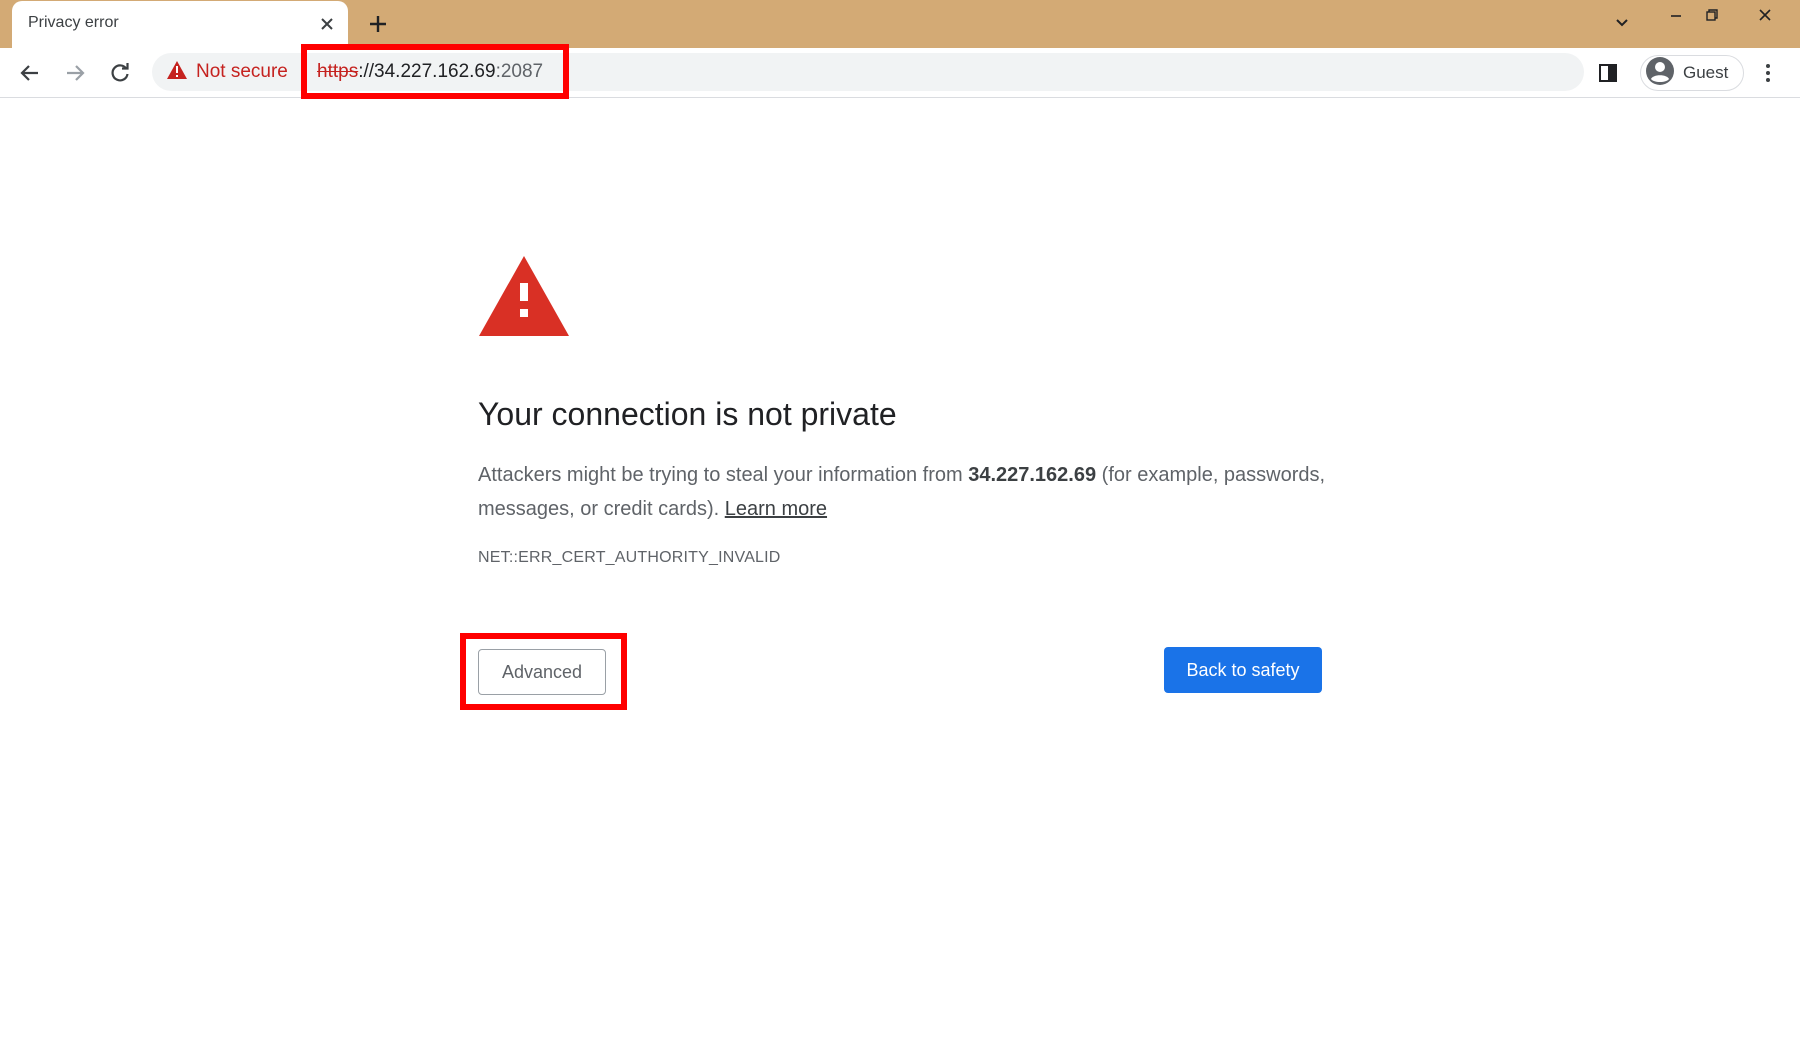 The width and height of the screenshot is (1800, 1050). Describe the element at coordinates (1712, 15) in the screenshot. I see `restore-icon` at that location.